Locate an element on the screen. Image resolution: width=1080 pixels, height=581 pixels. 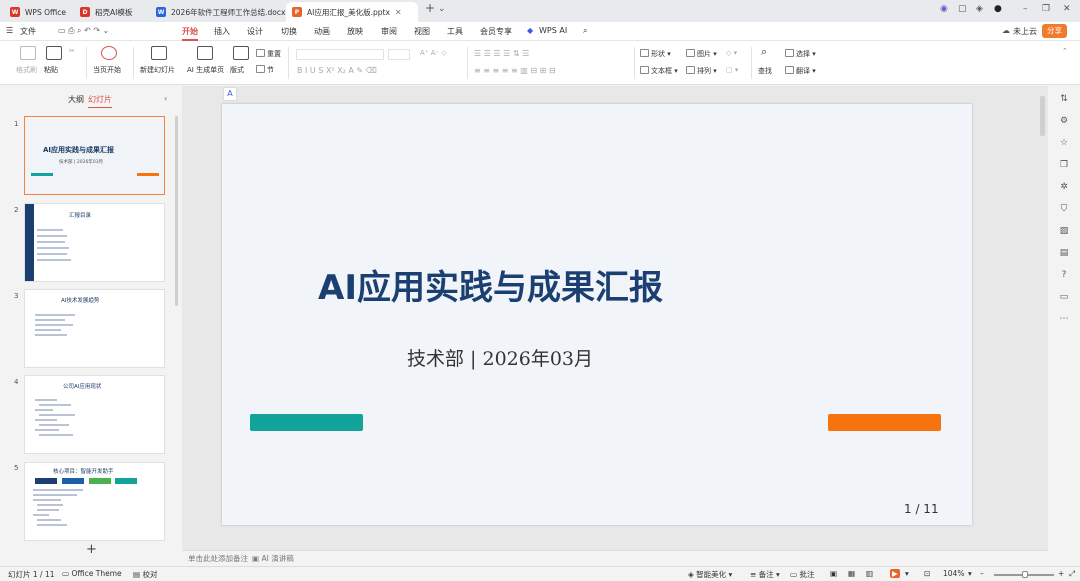
quick-access-icons: ▭ ⎙ ⌕ ↶ ↷ ⌄ is located at coordinates (83, 31).